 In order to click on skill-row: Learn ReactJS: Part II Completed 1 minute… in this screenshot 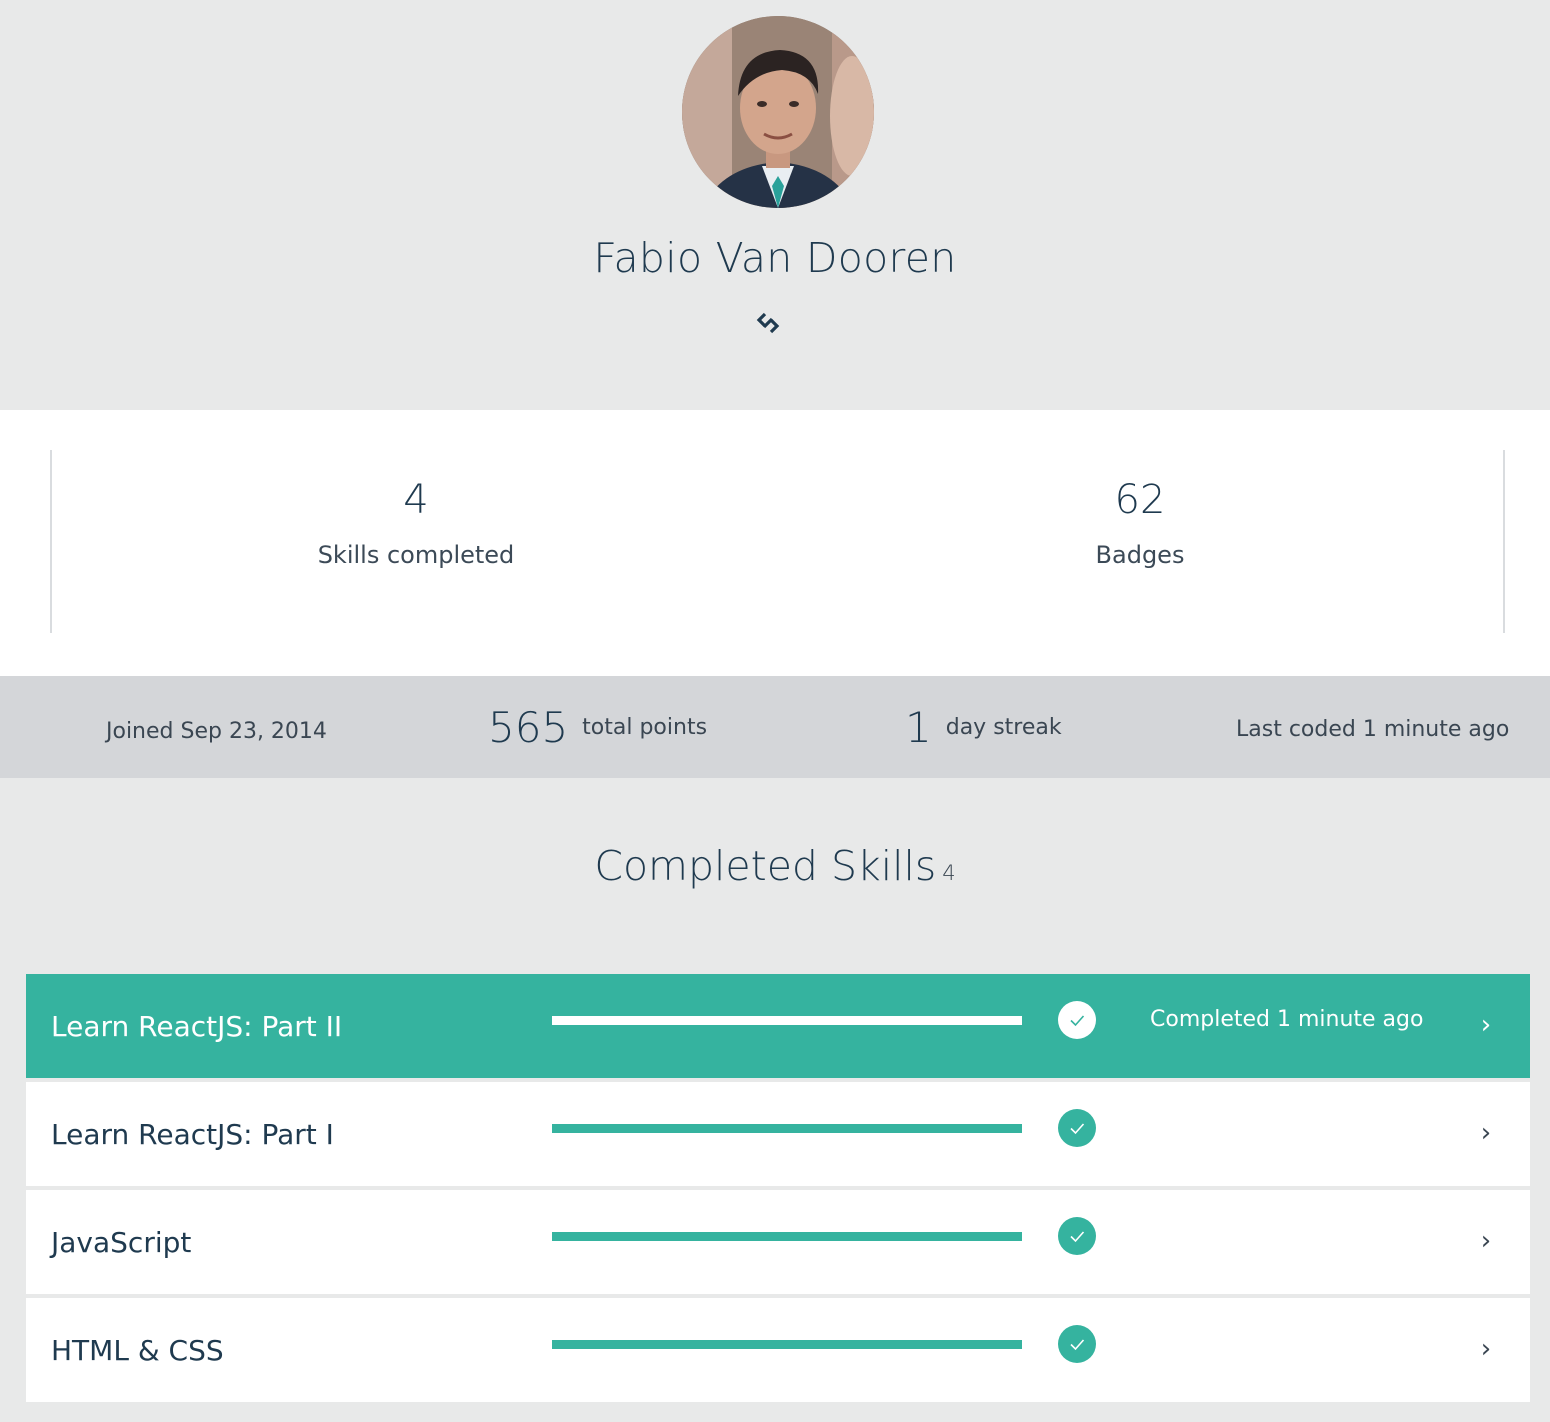, I will do `click(778, 1026)`.